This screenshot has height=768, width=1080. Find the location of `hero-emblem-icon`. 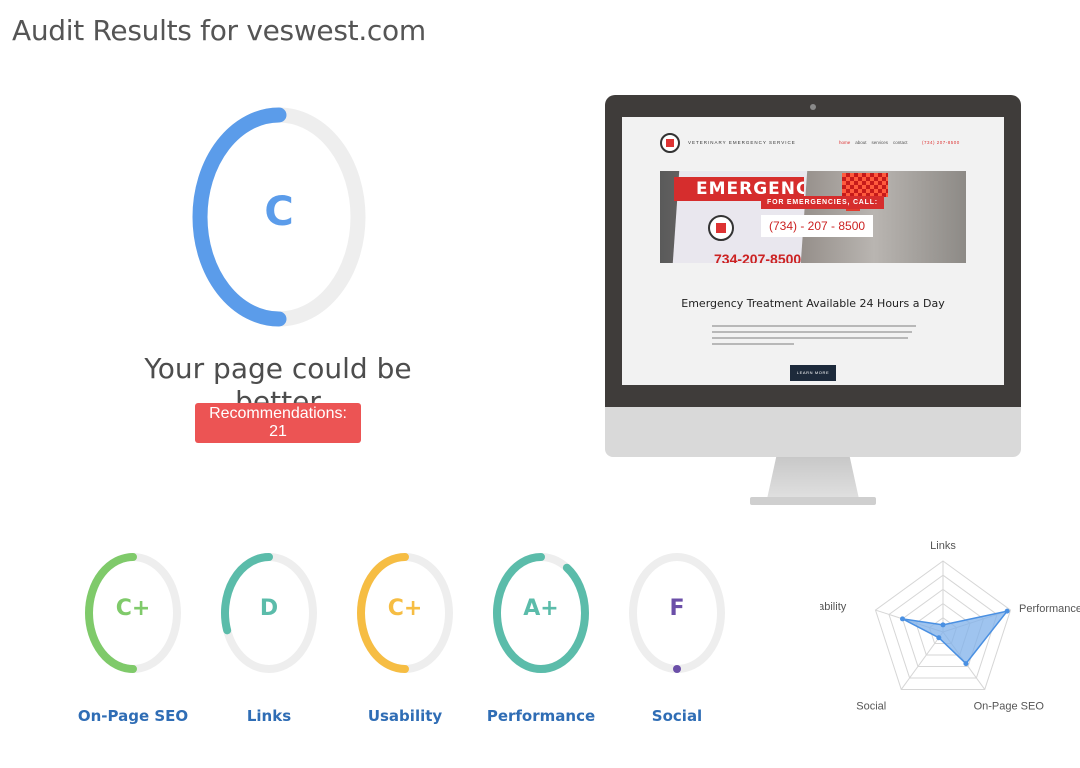

hero-emblem-icon is located at coordinates (721, 228).